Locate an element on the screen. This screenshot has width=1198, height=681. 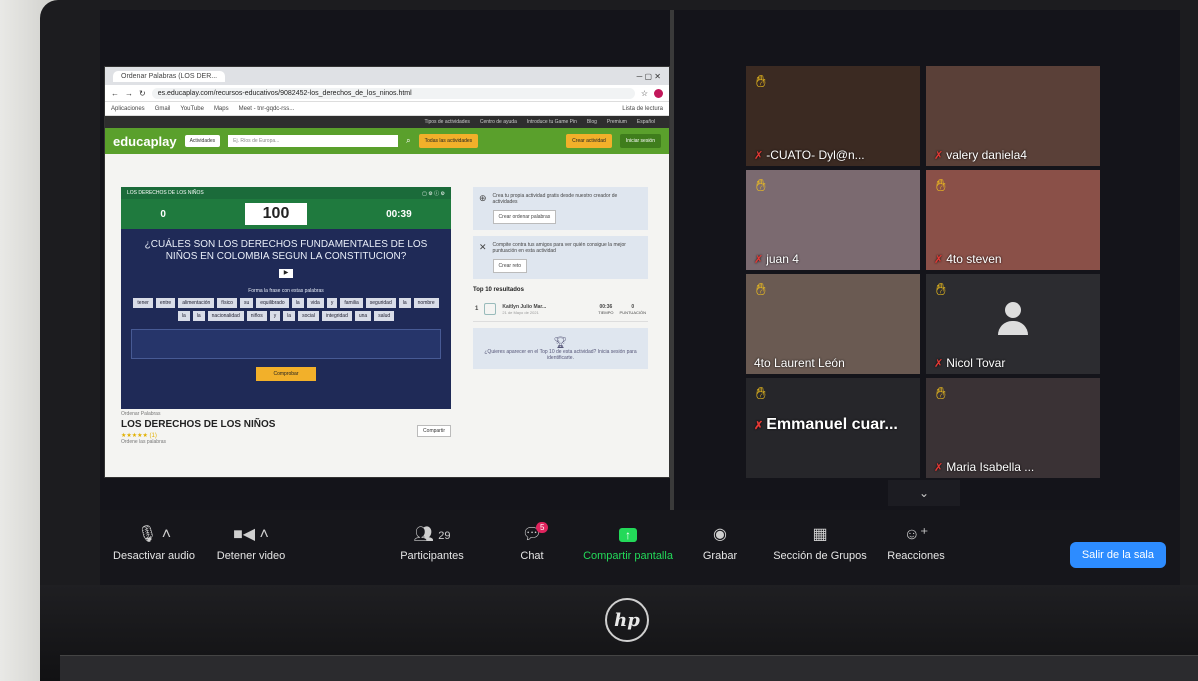
participant-name: ✗ juan 4 is located at coordinates (776, 259).